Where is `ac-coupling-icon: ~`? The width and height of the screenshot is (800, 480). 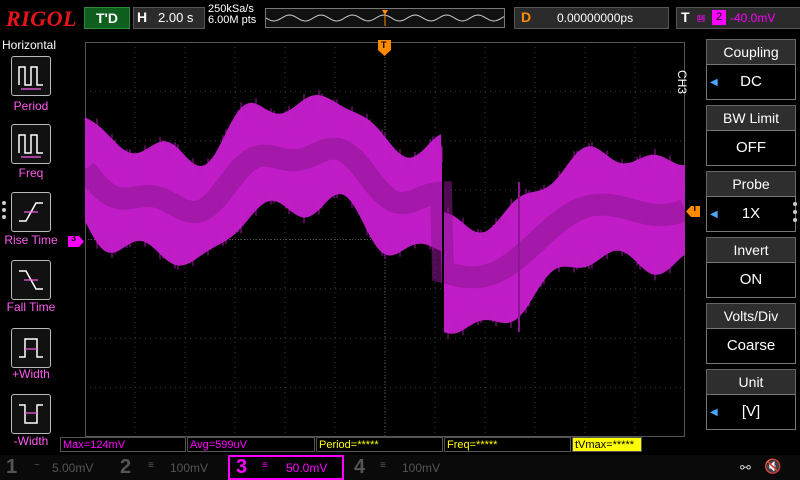 ac-coupling-icon: ~ is located at coordinates (37, 465).